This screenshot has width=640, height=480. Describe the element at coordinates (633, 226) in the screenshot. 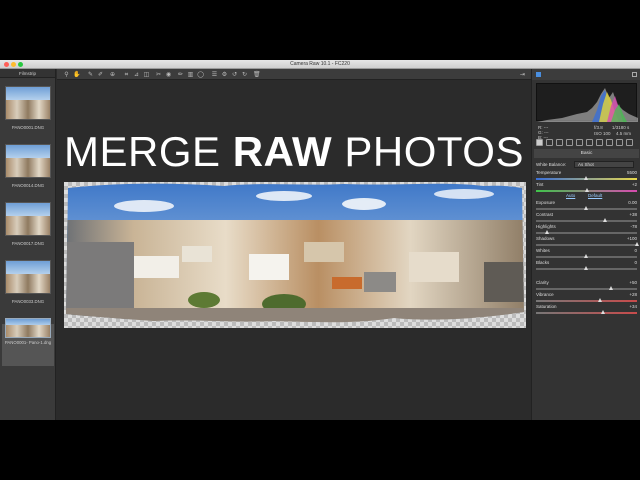

I see `slider-value: -78` at that location.